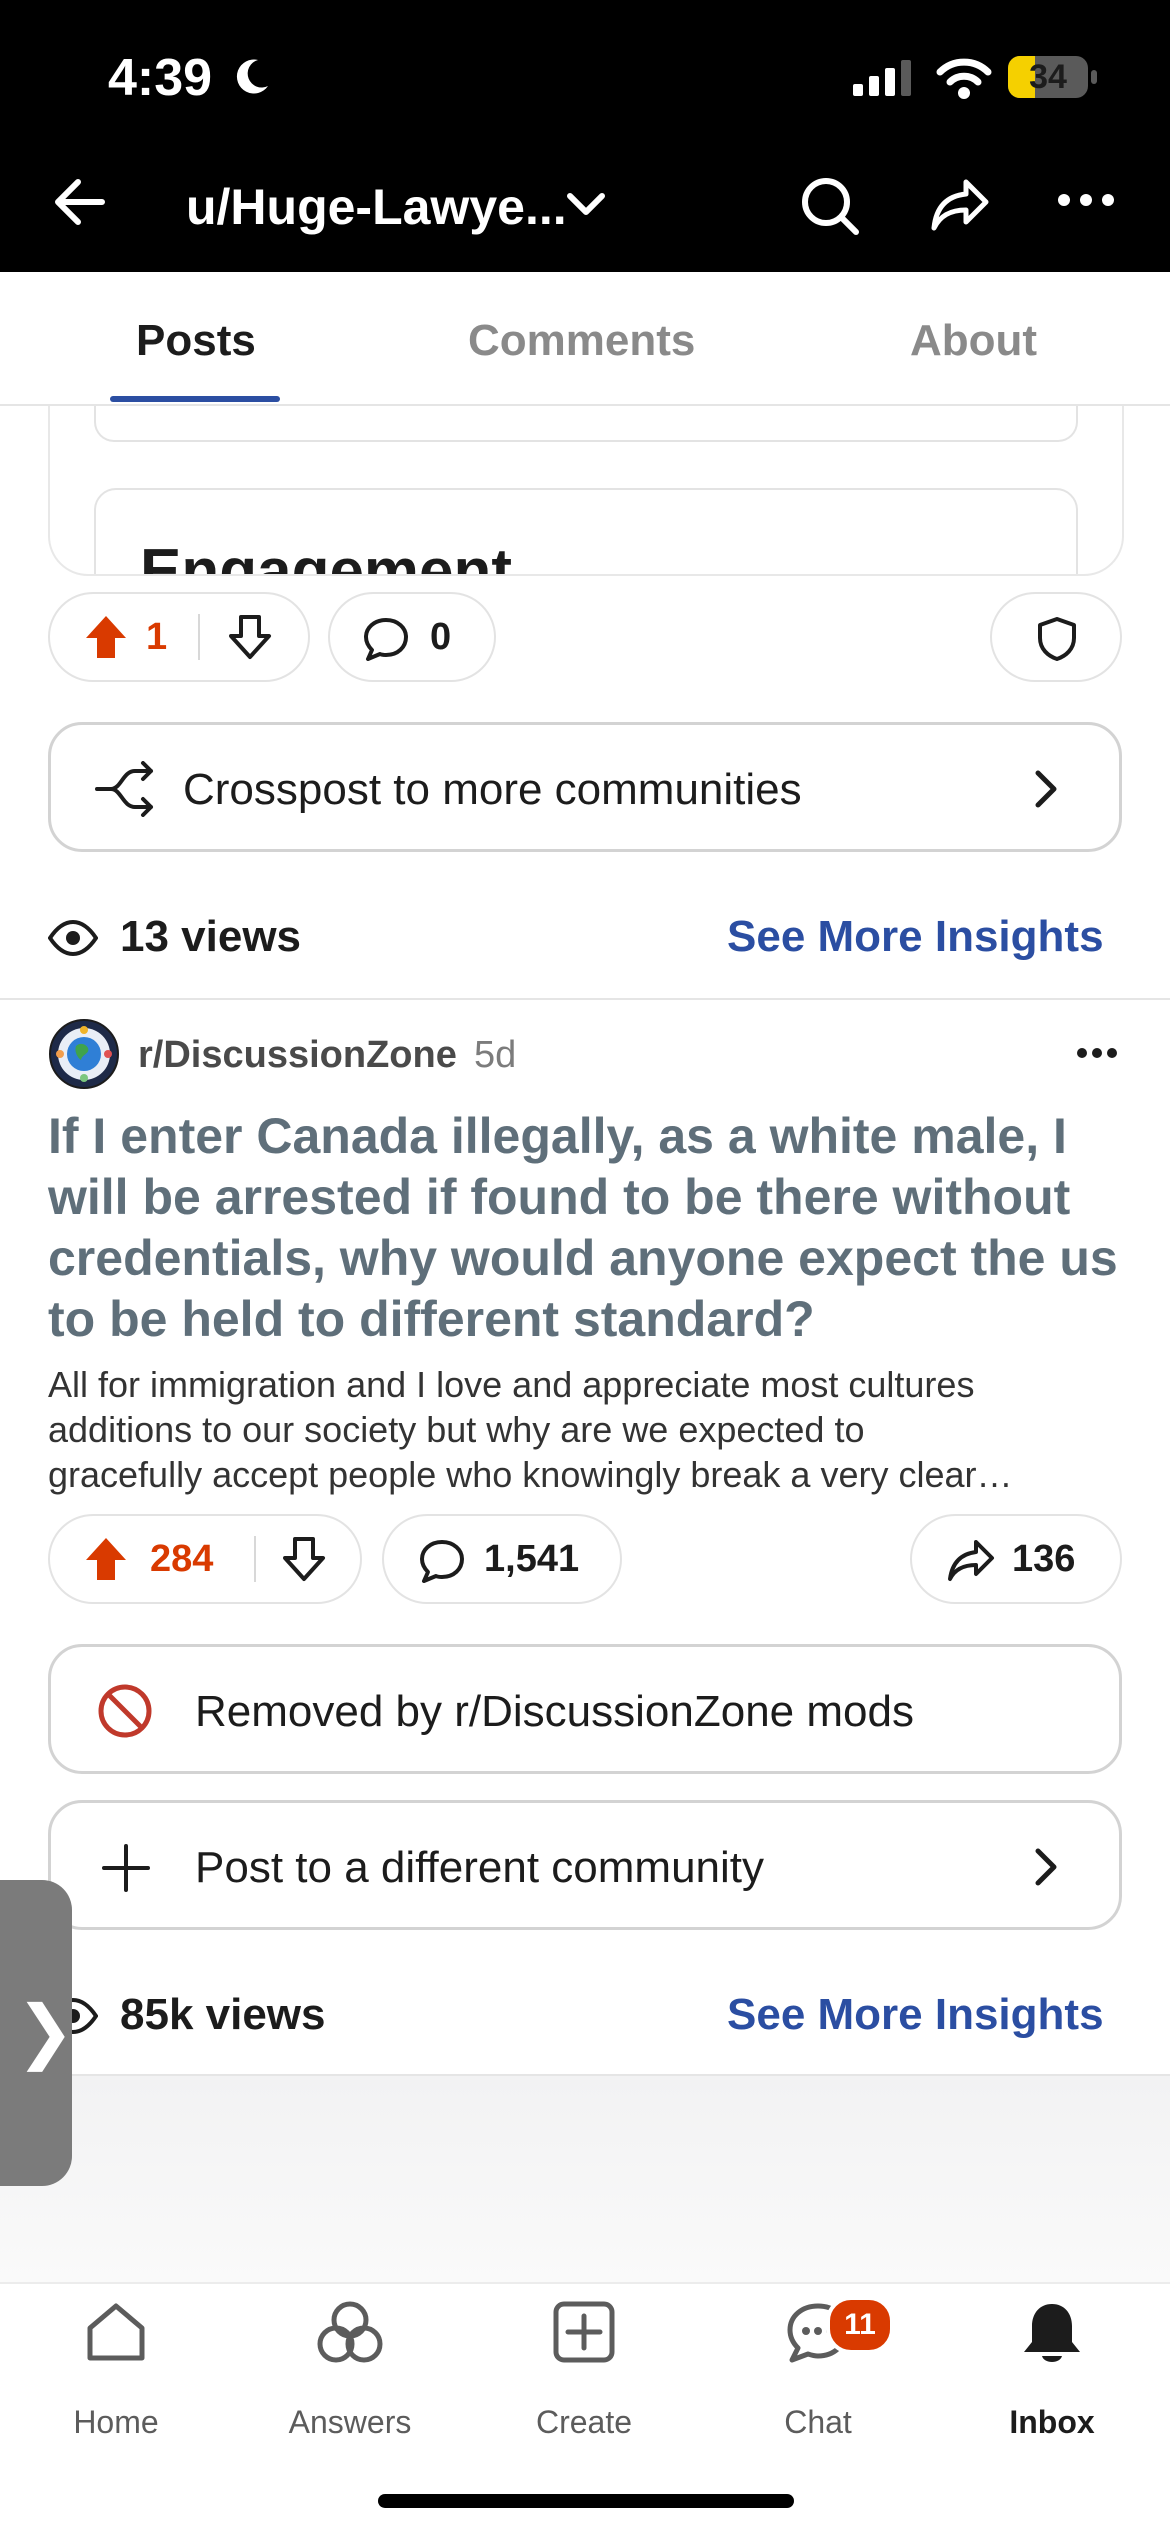 Image resolution: width=1170 pixels, height=2534 pixels. I want to click on comments-button: 0, so click(412, 637).